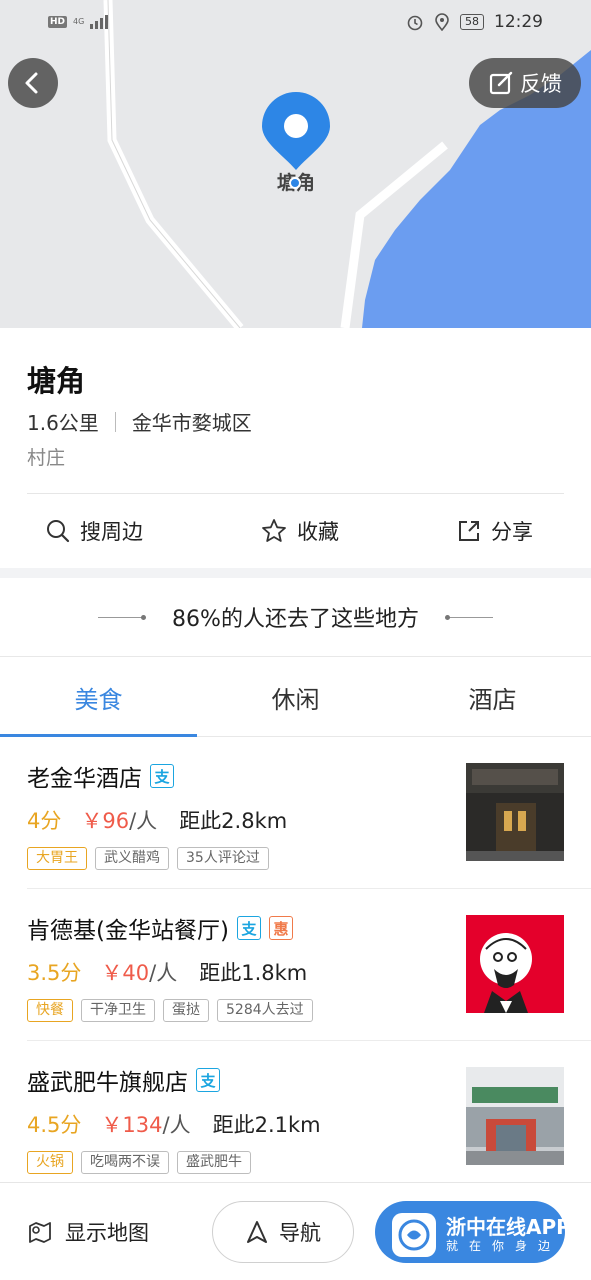 Image resolution: width=591 pixels, height=1280 pixels. Describe the element at coordinates (115, 421) in the screenshot. I see `meta-divider` at that location.